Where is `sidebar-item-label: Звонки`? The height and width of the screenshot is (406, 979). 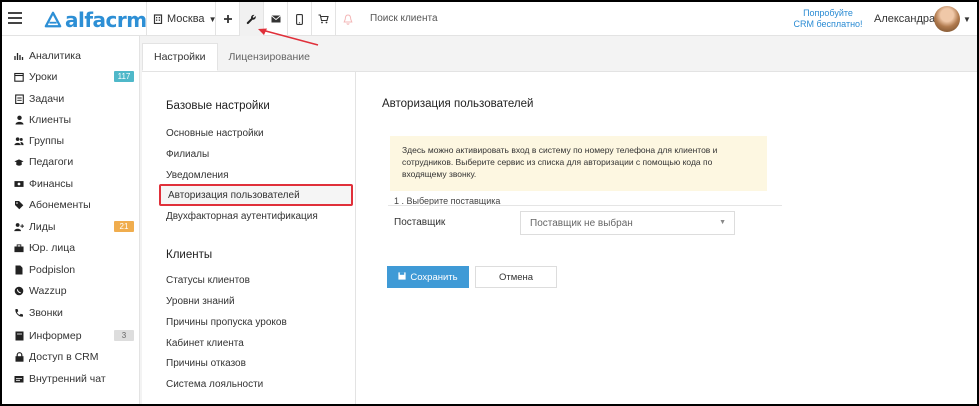 sidebar-item-label: Звонки is located at coordinates (46, 313).